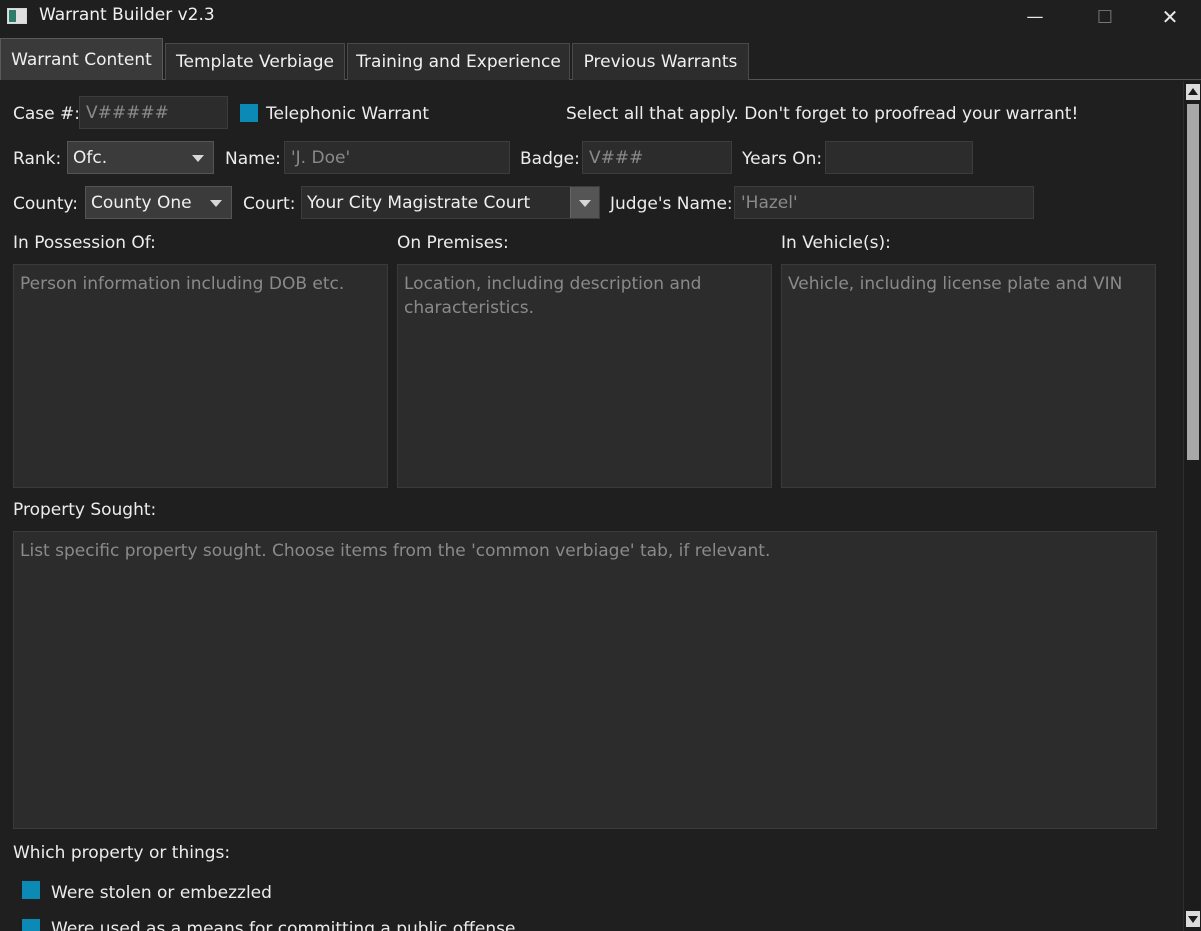  I want to click on rank-label: Rank:, so click(37, 159).